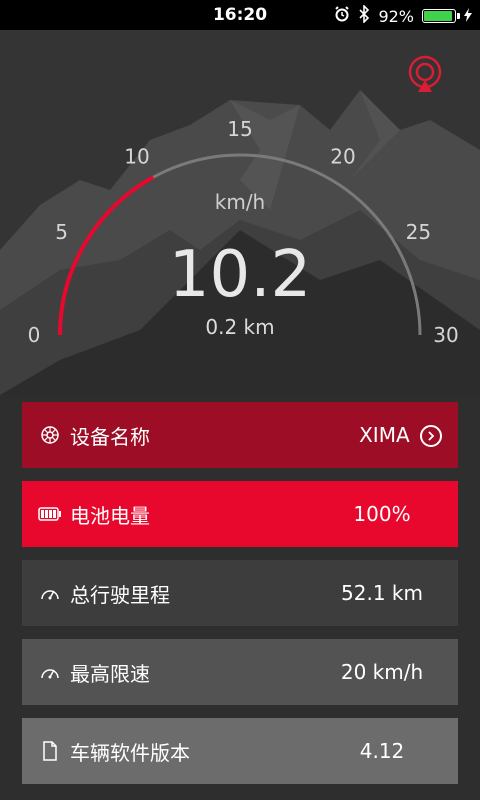 This screenshot has width=480, height=800. Describe the element at coordinates (431, 436) in the screenshot. I see `chevron-right-icon` at that location.